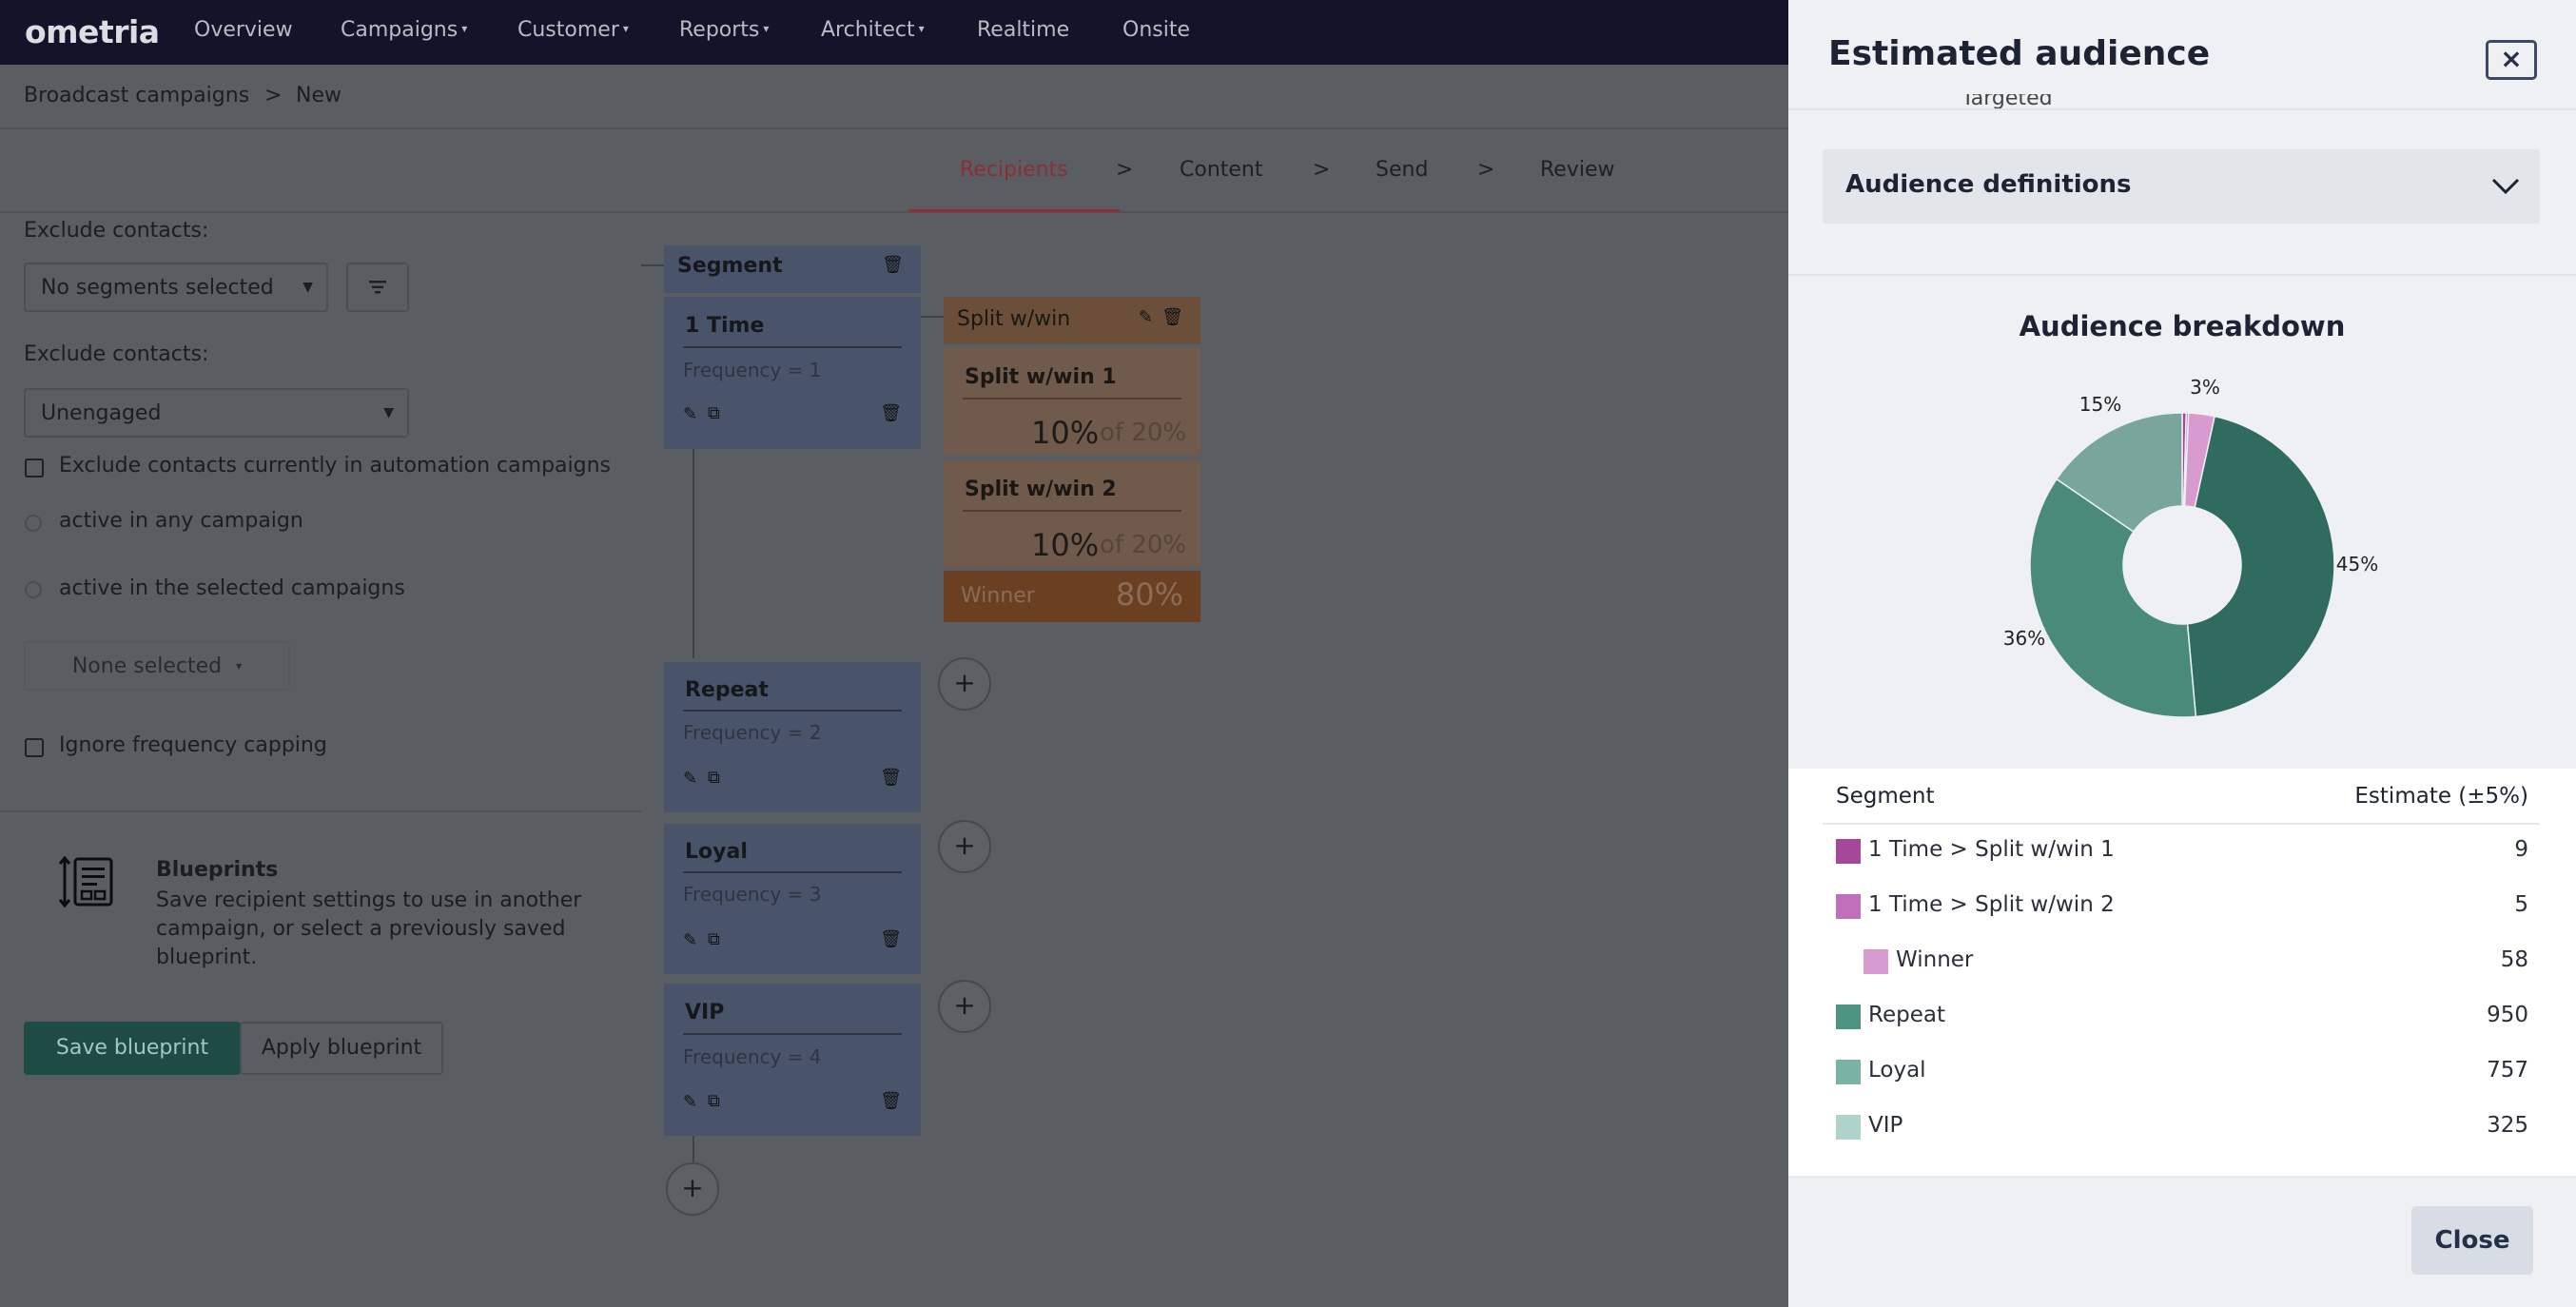  Describe the element at coordinates (2182, 109) in the screenshot. I see `drawer-header-divider` at that location.